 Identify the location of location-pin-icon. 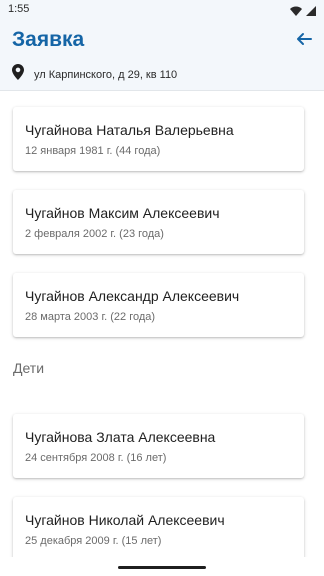
(18, 74).